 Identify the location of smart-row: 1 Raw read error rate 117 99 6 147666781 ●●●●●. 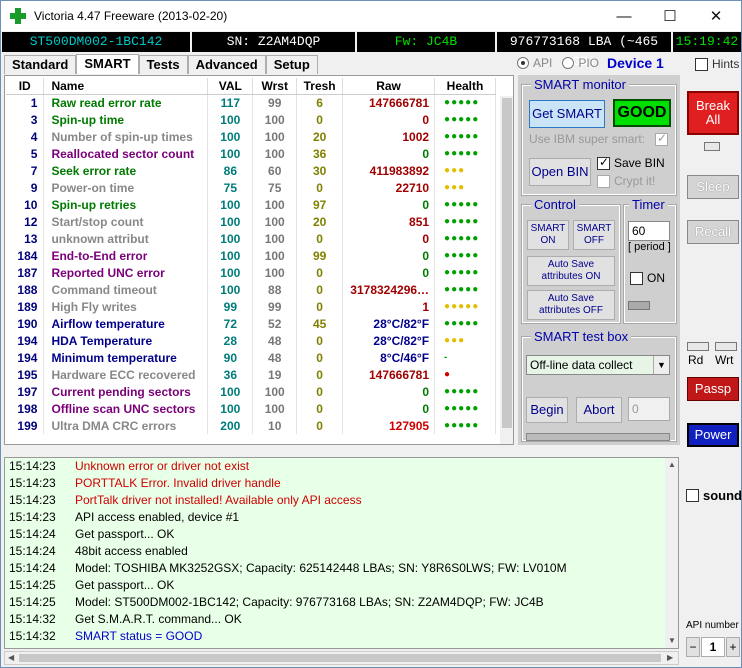
(251, 102).